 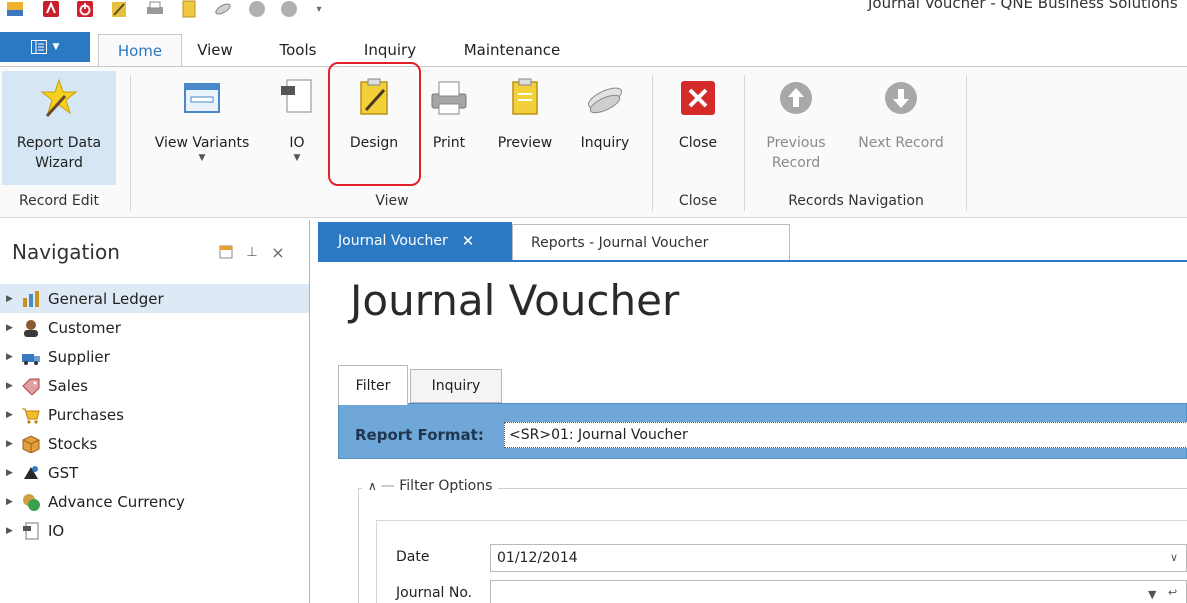 I want to click on journal-no-field, so click(x=838, y=591).